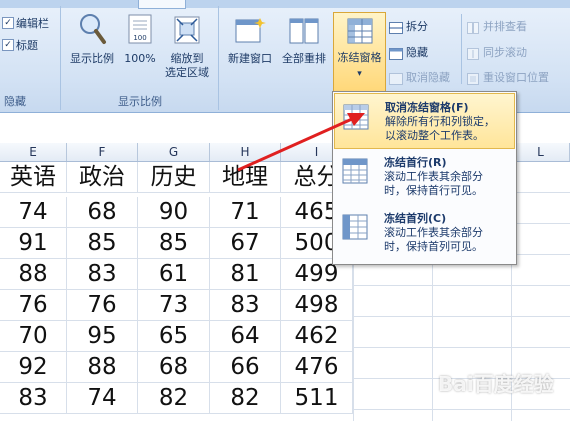 This screenshot has width=570, height=421. Describe the element at coordinates (301, 142) in the screenshot. I see `annotation-arrow` at that location.